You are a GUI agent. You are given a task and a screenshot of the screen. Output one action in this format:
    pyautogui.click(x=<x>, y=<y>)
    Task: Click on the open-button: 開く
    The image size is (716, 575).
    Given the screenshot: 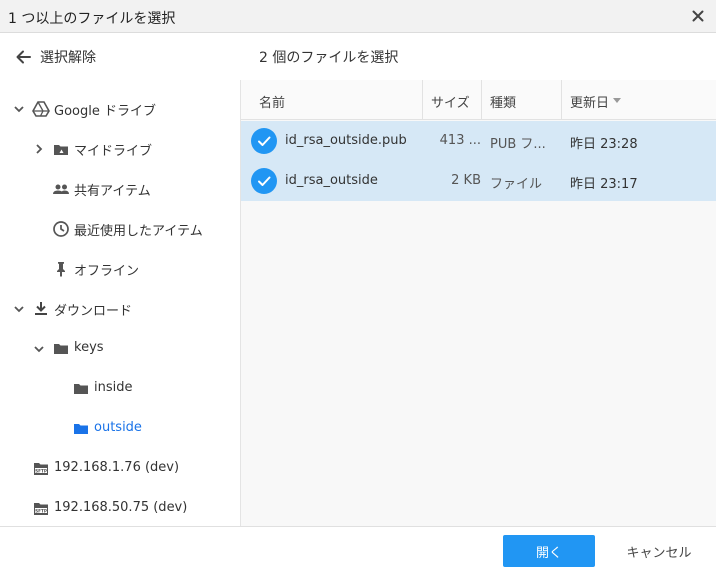 What is the action you would take?
    pyautogui.click(x=549, y=551)
    